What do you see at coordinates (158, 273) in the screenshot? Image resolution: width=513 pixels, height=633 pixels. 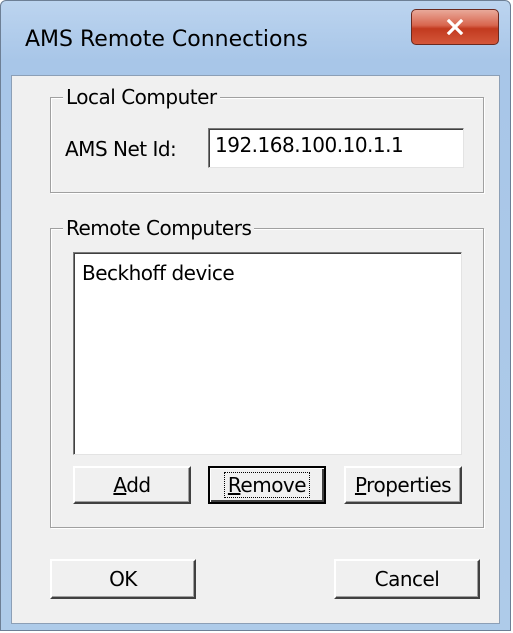 I see `list-item: Beckhoff device` at bounding box center [158, 273].